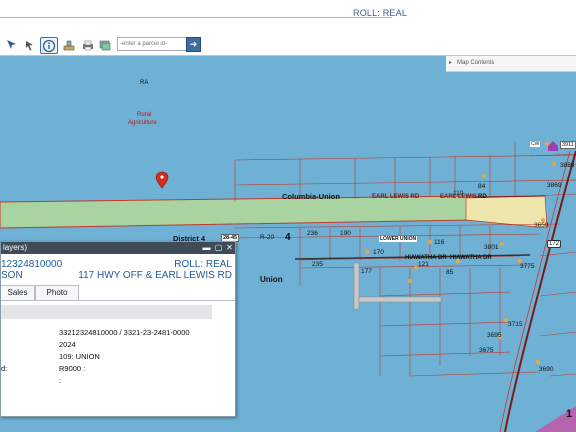 The image size is (576, 432). What do you see at coordinates (494, 335) in the screenshot?
I see `parcel-number: 3695` at bounding box center [494, 335].